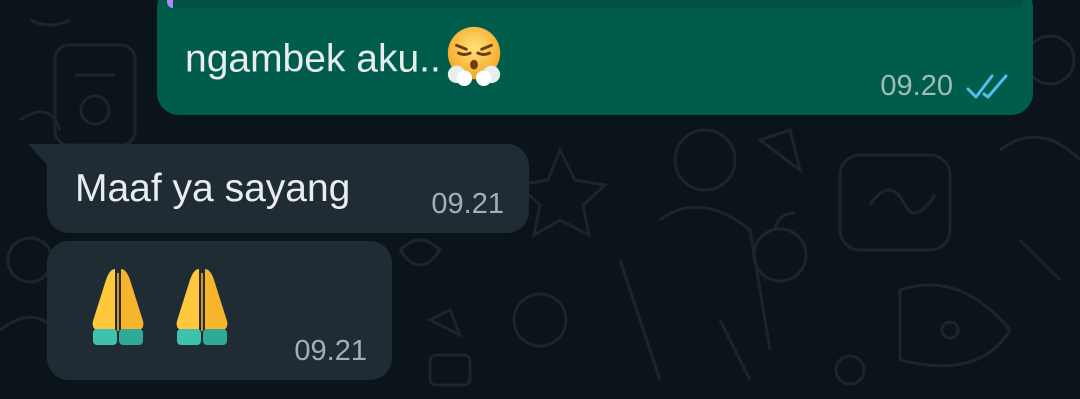  What do you see at coordinates (987, 86) in the screenshot?
I see `double-check-icon` at bounding box center [987, 86].